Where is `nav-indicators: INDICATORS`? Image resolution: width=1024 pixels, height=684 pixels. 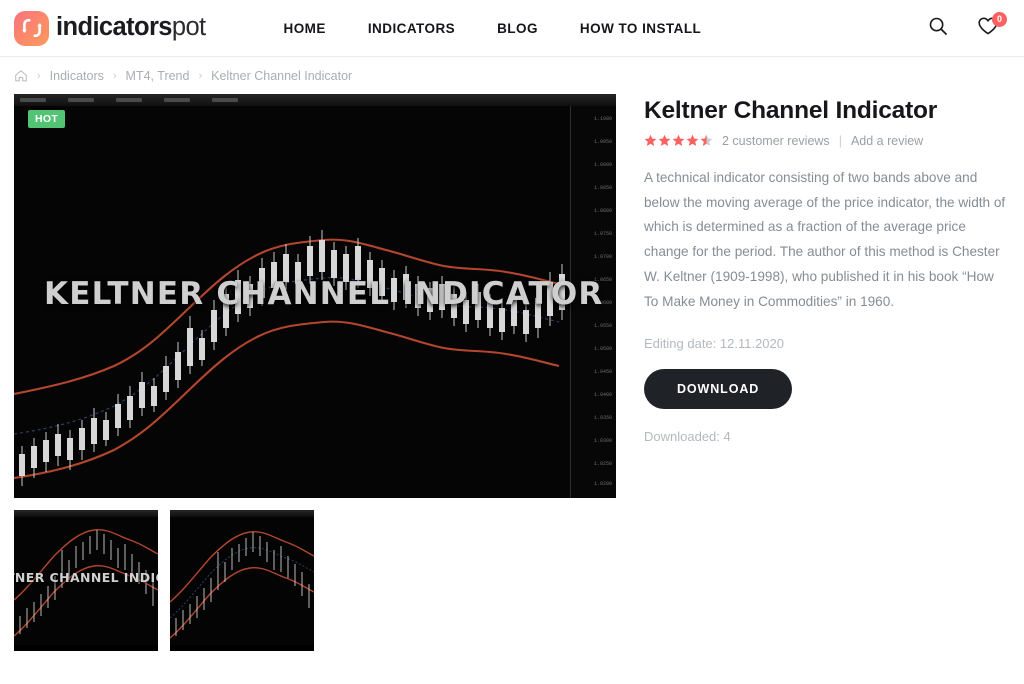
nav-indicators: INDICATORS is located at coordinates (411, 28).